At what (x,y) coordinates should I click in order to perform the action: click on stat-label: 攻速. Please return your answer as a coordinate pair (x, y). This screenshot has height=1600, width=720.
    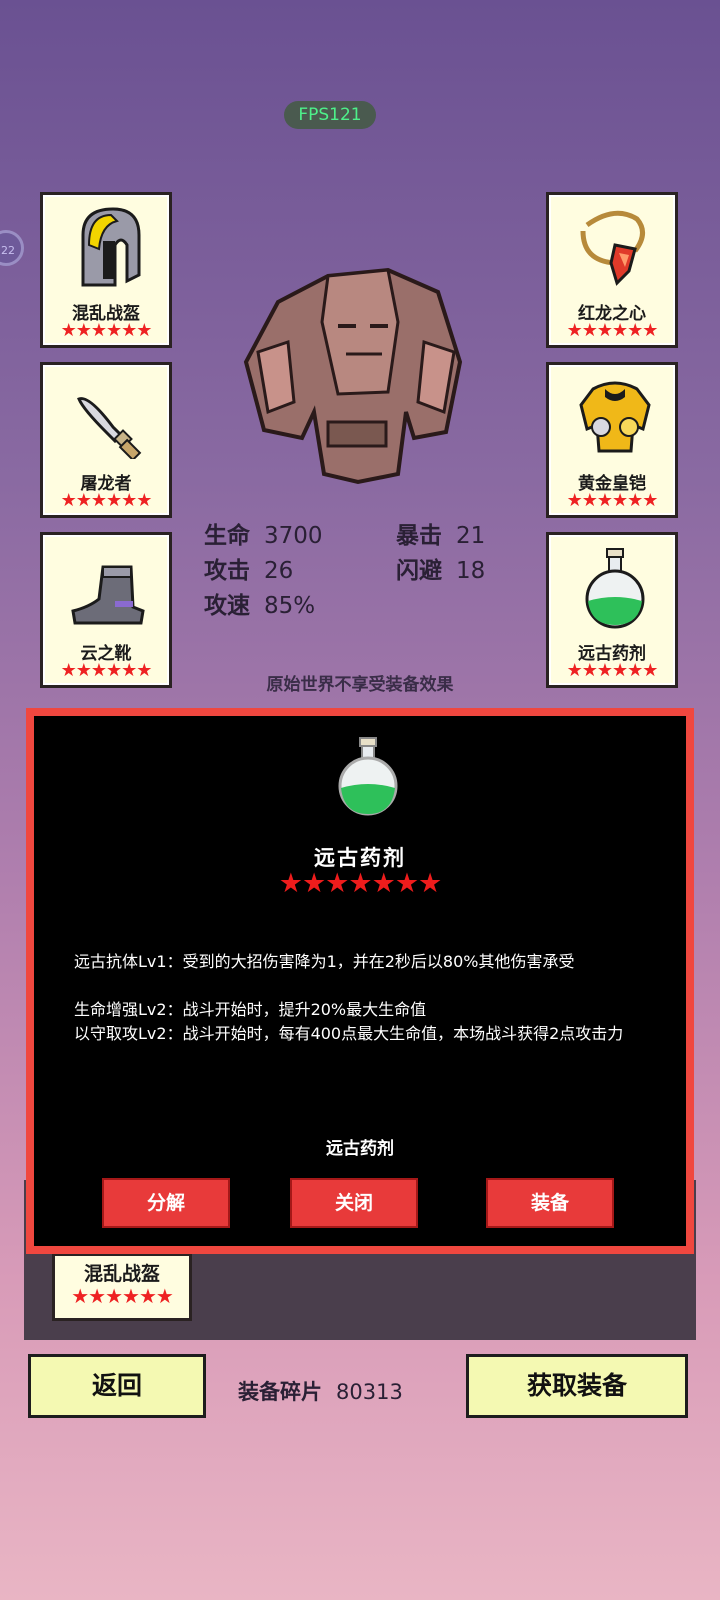
    Looking at the image, I should click on (227, 606).